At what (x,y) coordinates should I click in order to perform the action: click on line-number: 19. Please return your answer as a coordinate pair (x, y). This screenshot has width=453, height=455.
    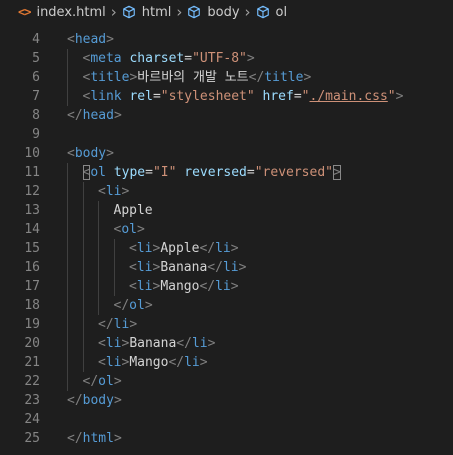
    Looking at the image, I should click on (32, 324).